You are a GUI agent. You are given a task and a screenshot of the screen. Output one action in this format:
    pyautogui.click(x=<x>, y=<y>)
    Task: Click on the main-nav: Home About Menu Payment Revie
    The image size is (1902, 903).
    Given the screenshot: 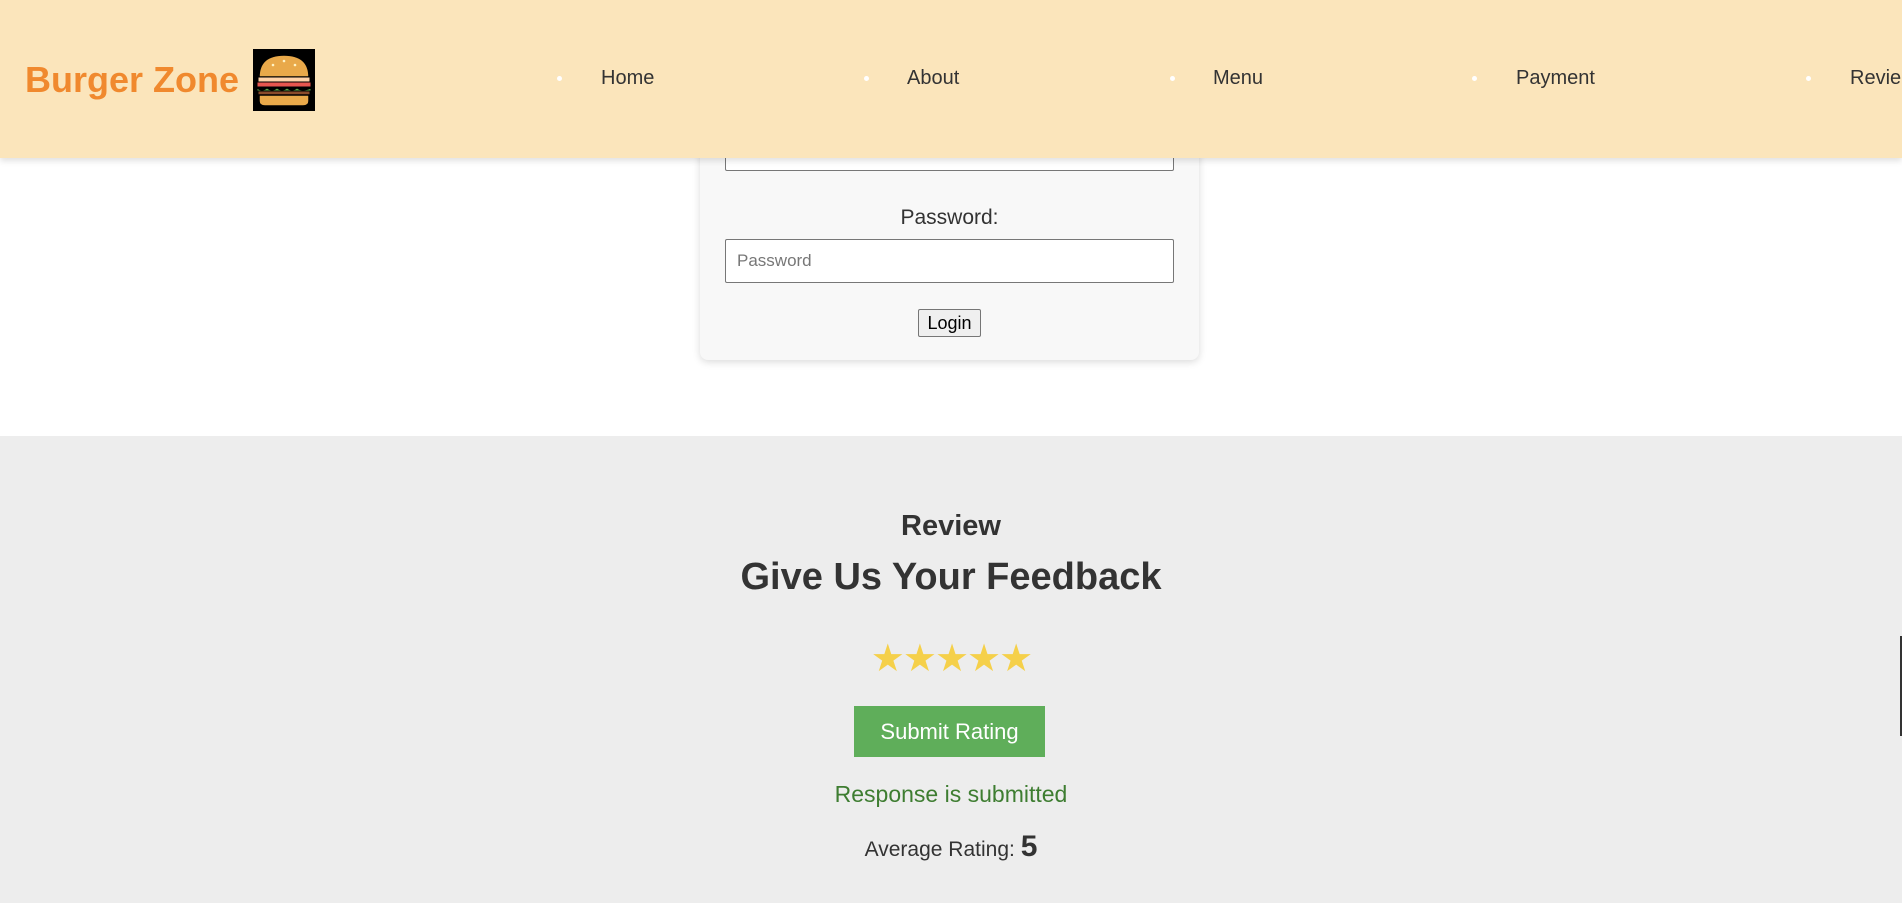 What is the action you would take?
    pyautogui.click(x=951, y=79)
    